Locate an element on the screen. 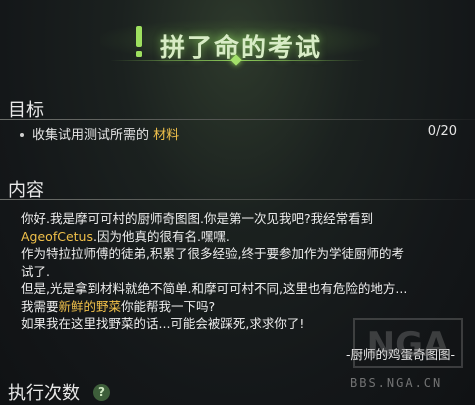  description-line: 你好.我是摩可可村的厨师奇图图.你是第一次见我吧?我经常看到 is located at coordinates (243, 219).